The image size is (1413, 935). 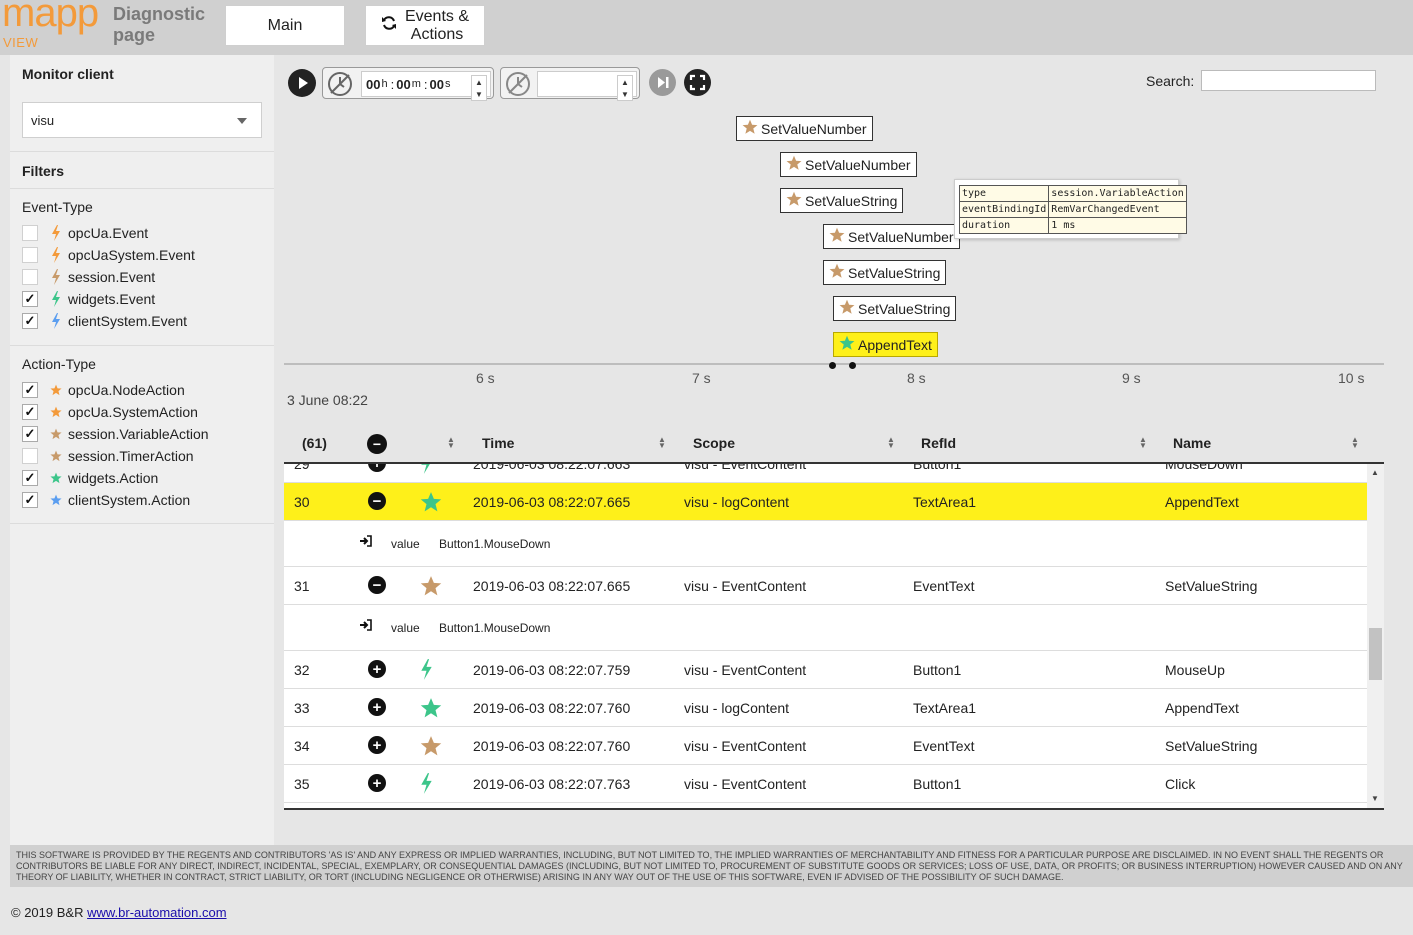 I want to click on skip-next-icon, so click(x=663, y=82).